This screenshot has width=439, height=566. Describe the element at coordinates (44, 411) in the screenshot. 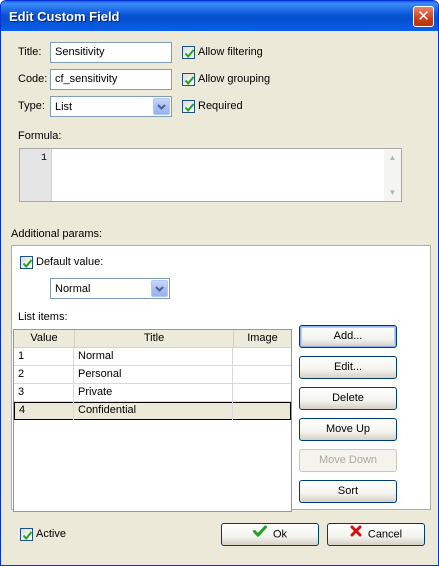

I see `cell-value: 4` at that location.